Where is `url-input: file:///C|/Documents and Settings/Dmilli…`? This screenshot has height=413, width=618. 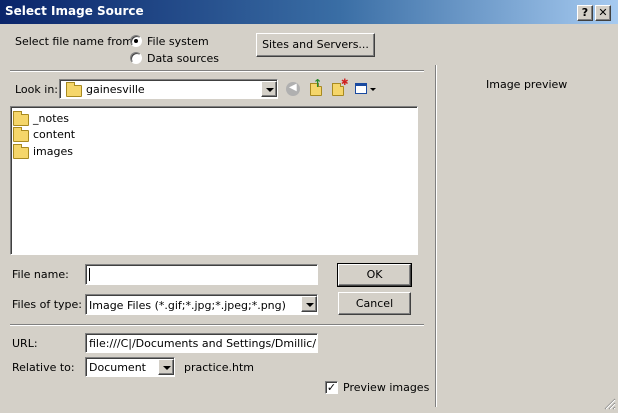 url-input: file:///C|/Documents and Settings/Dmilli… is located at coordinates (201, 343).